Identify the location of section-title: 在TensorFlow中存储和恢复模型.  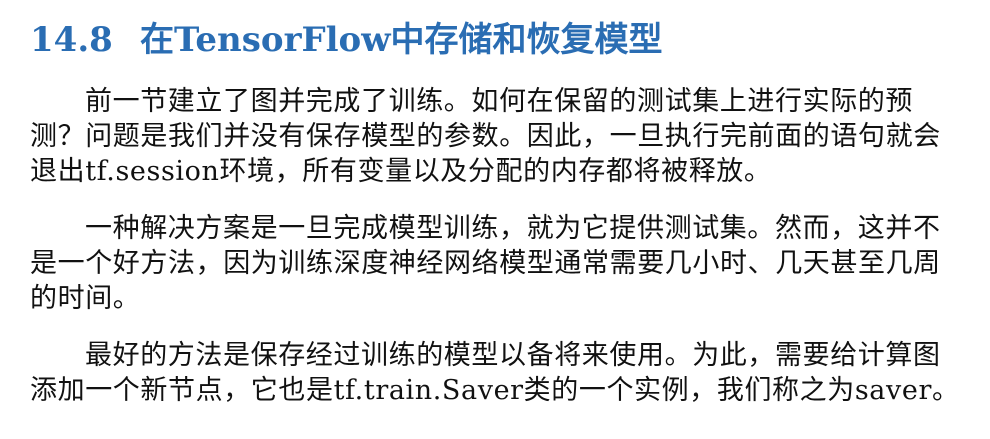
(401, 40).